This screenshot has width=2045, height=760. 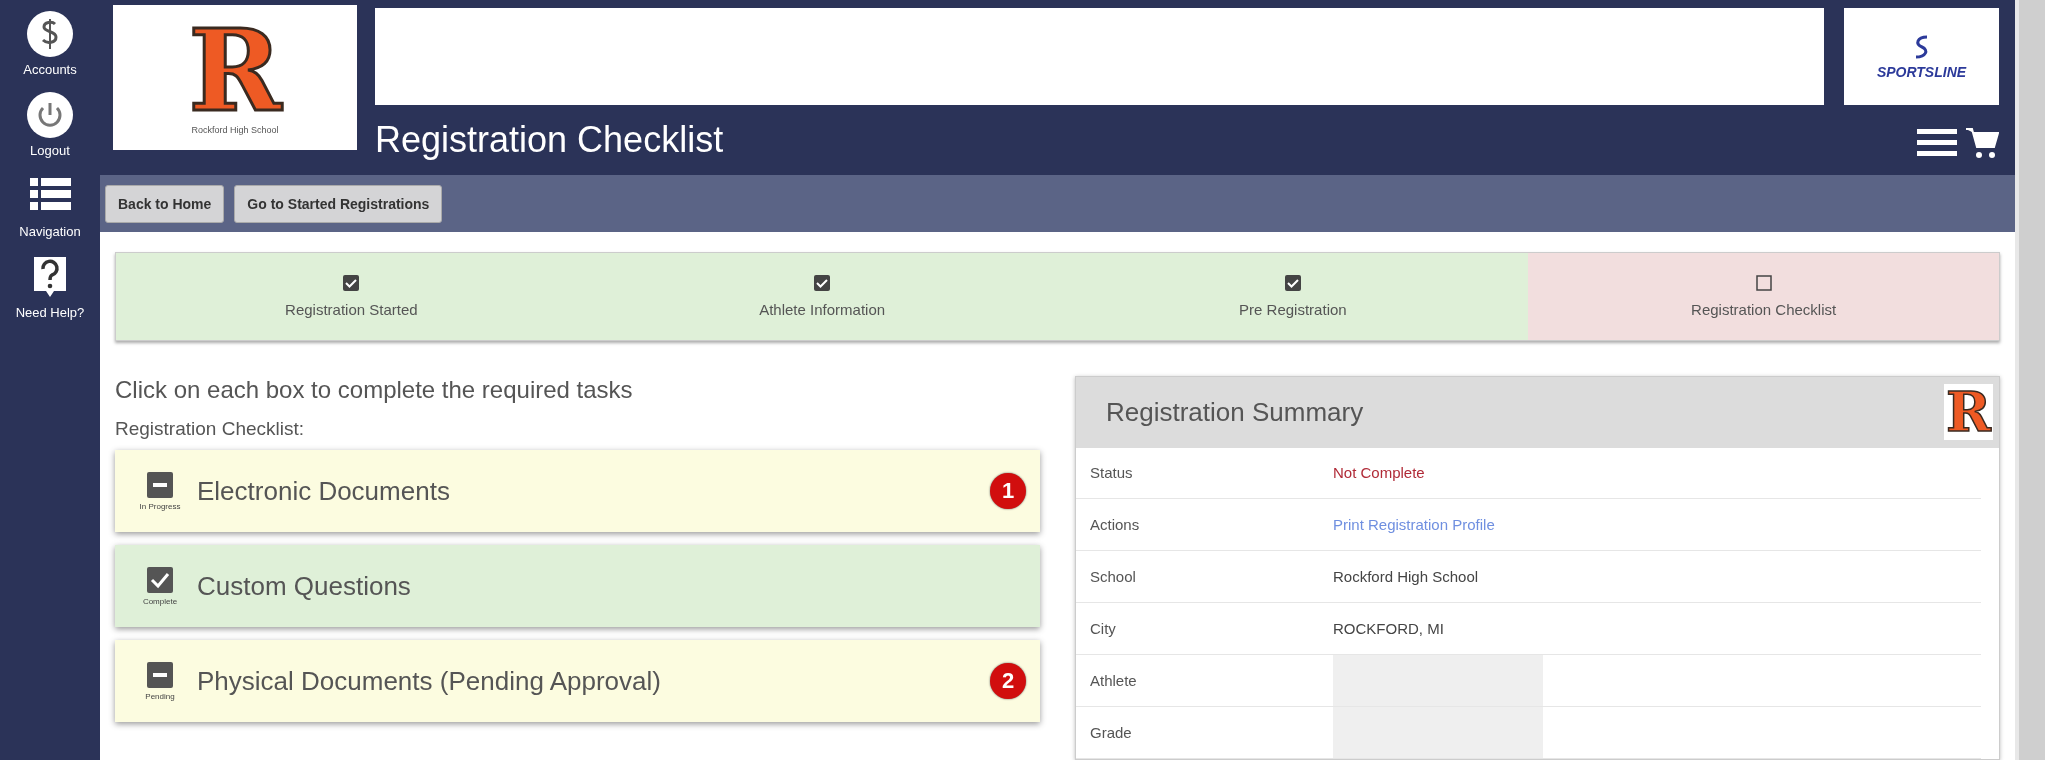 What do you see at coordinates (1937, 143) in the screenshot?
I see `menu-icon` at bounding box center [1937, 143].